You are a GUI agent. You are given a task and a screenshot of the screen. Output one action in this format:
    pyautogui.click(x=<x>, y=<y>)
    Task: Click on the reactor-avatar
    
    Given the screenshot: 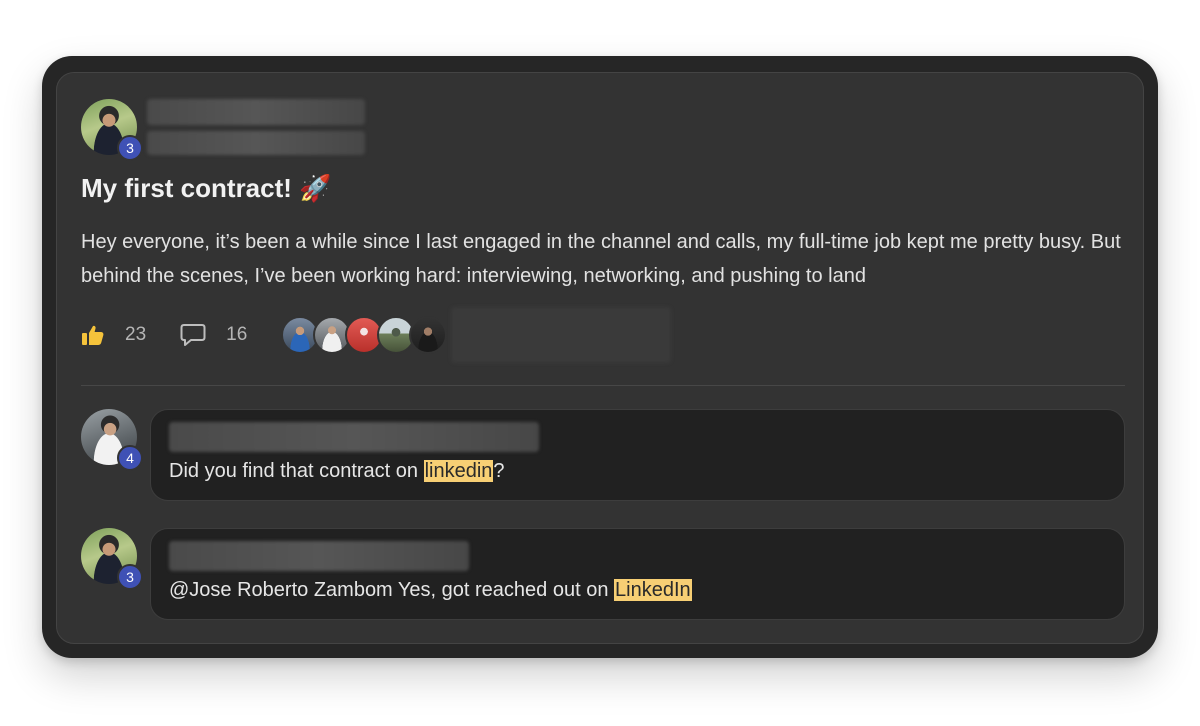 What is the action you would take?
    pyautogui.click(x=428, y=335)
    